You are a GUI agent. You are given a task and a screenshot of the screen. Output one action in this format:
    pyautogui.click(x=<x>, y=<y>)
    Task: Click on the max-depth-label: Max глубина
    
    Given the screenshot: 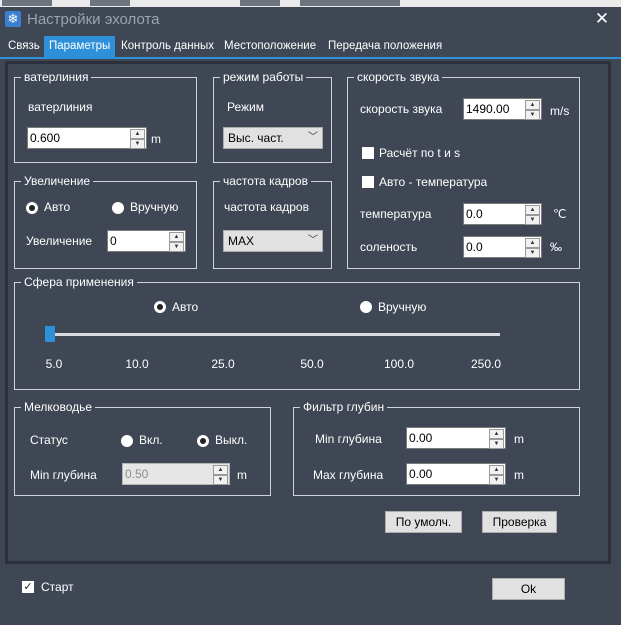 What is the action you would take?
    pyautogui.click(x=348, y=475)
    